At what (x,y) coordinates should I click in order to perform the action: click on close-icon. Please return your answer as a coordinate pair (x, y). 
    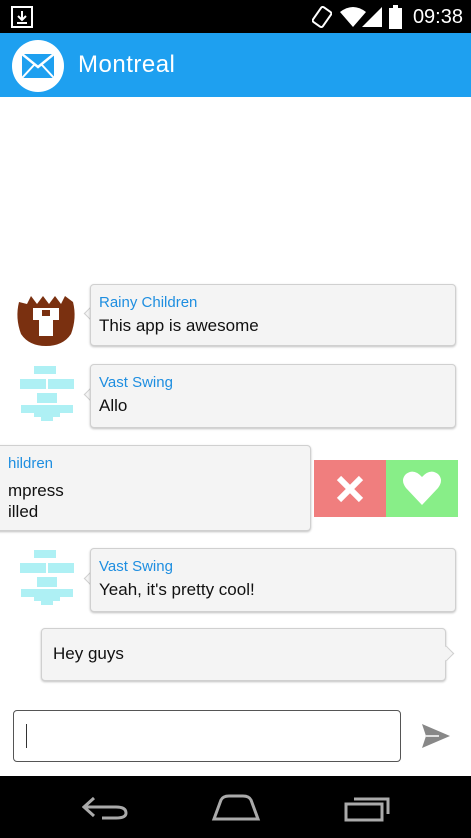
    Looking at the image, I should click on (350, 489).